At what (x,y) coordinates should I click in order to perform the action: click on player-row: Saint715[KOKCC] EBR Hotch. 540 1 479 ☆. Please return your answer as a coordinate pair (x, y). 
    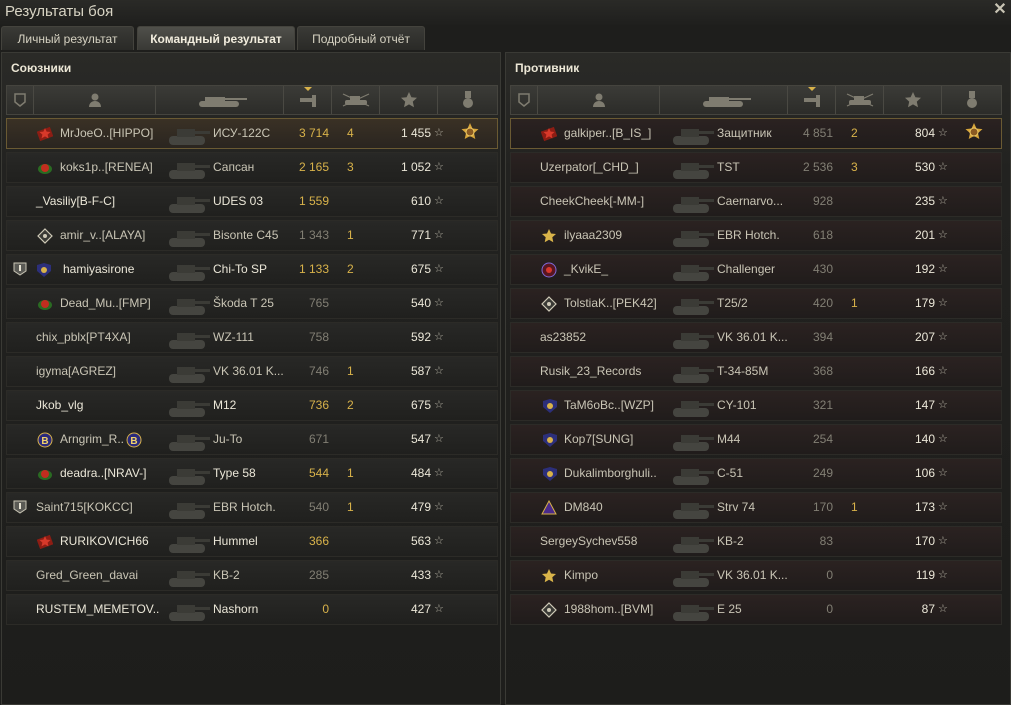
    Looking at the image, I should click on (252, 507).